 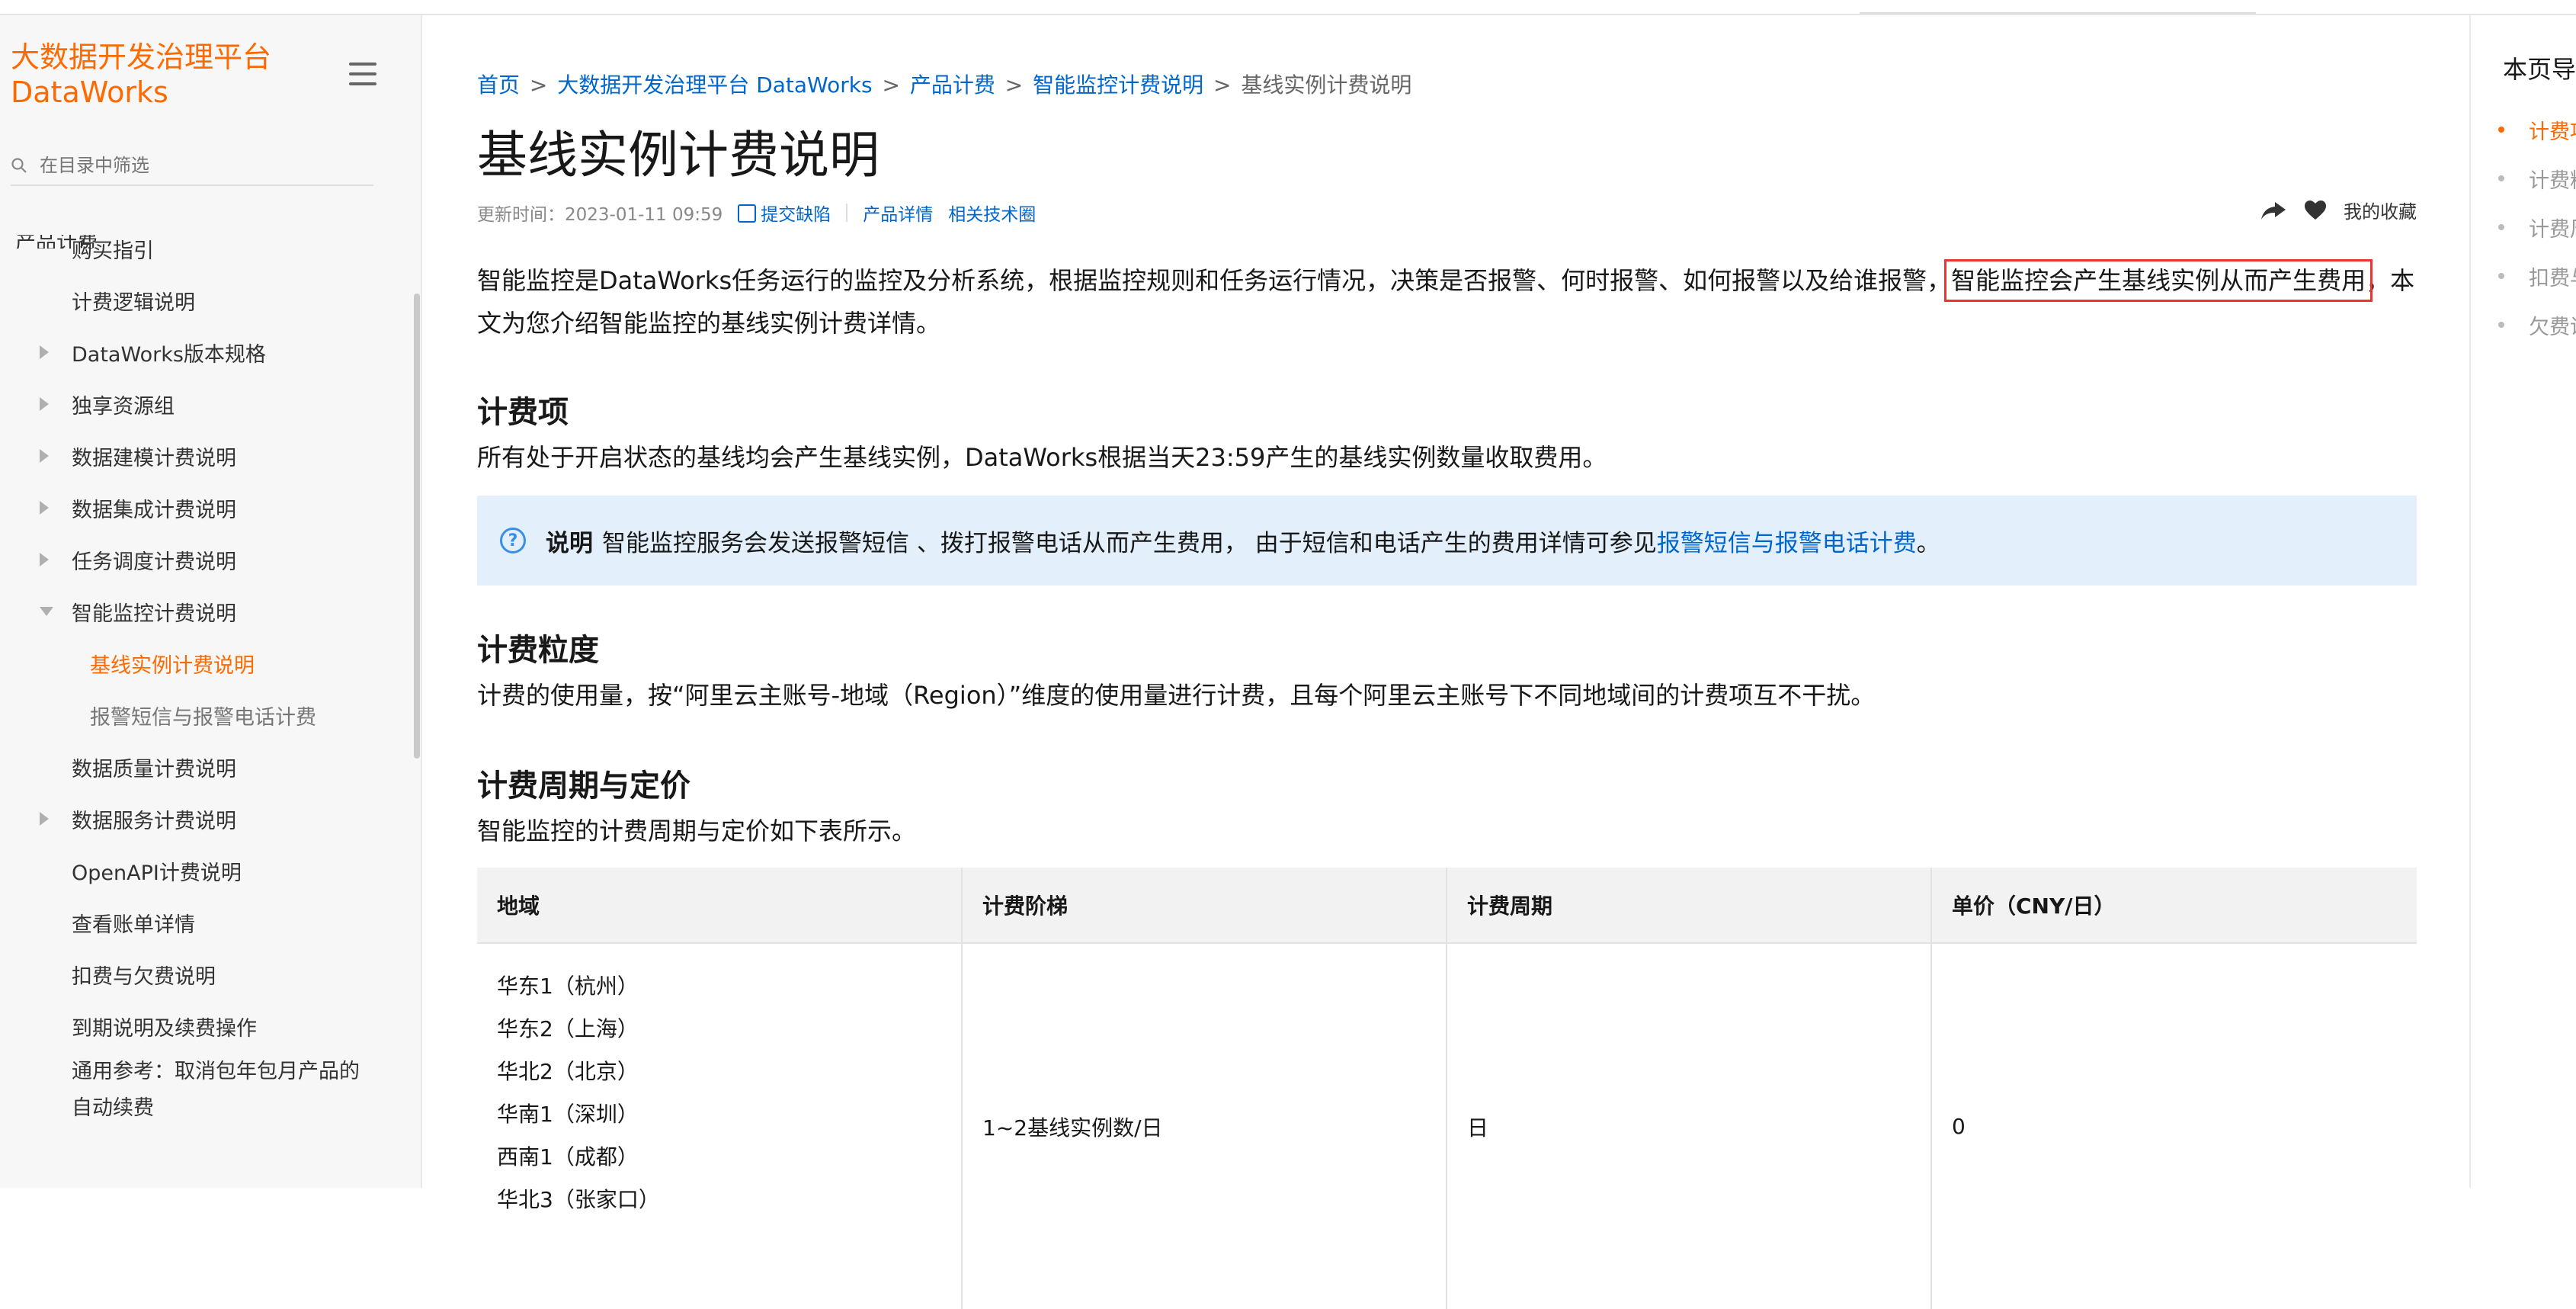 What do you see at coordinates (154, 614) in the screenshot?
I see `sidebar-item-label: 智能监控计费说明` at bounding box center [154, 614].